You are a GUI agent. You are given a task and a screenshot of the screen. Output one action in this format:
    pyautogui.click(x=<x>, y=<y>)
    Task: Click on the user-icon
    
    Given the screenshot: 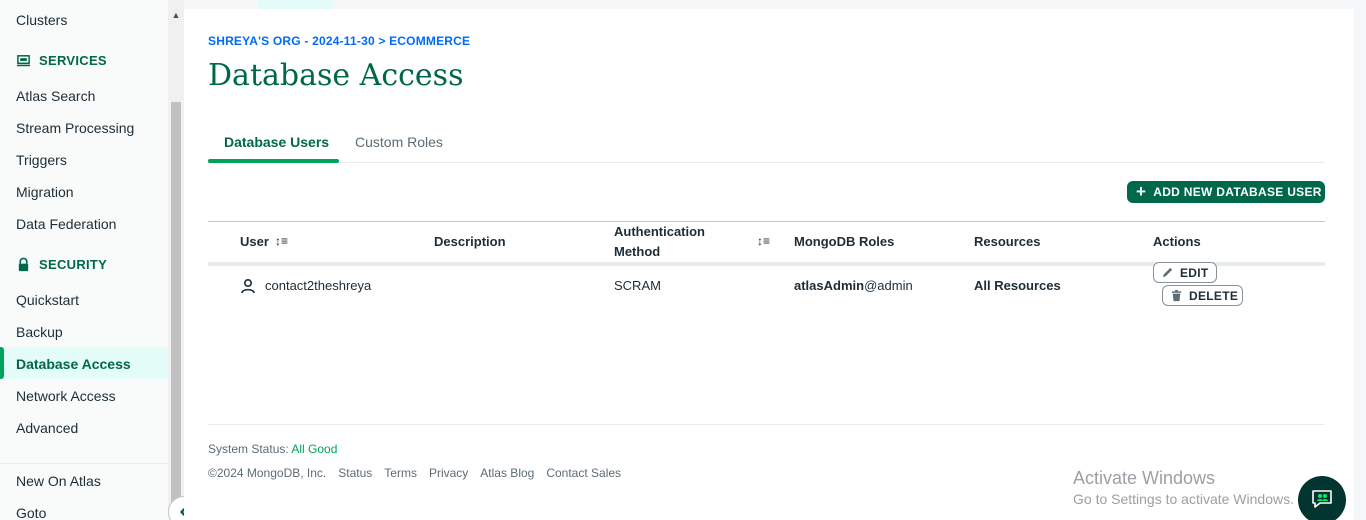 What is the action you would take?
    pyautogui.click(x=248, y=286)
    